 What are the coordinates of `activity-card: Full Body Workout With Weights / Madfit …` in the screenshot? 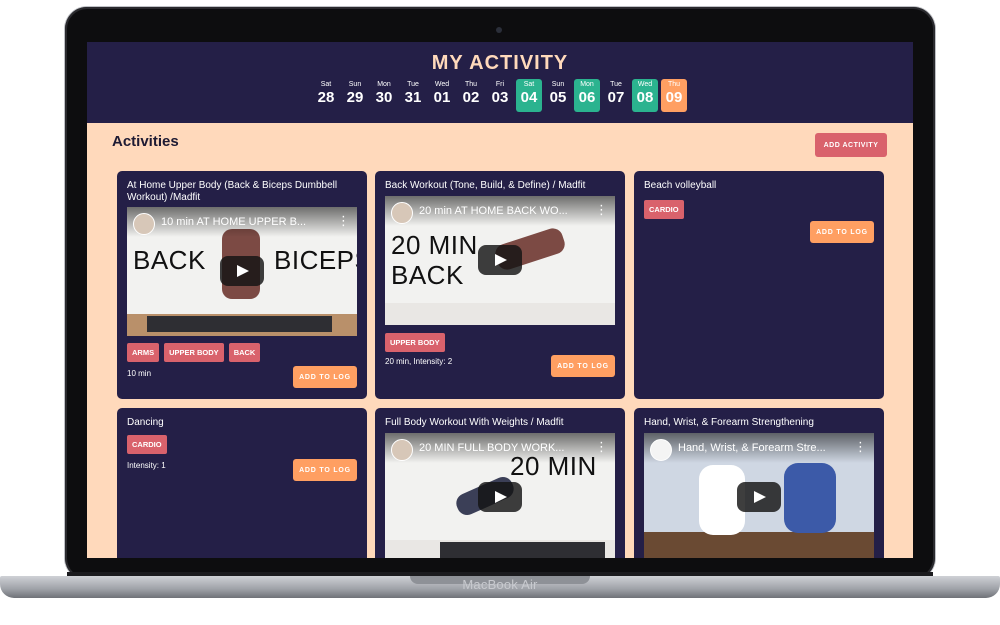 It's located at (500, 483).